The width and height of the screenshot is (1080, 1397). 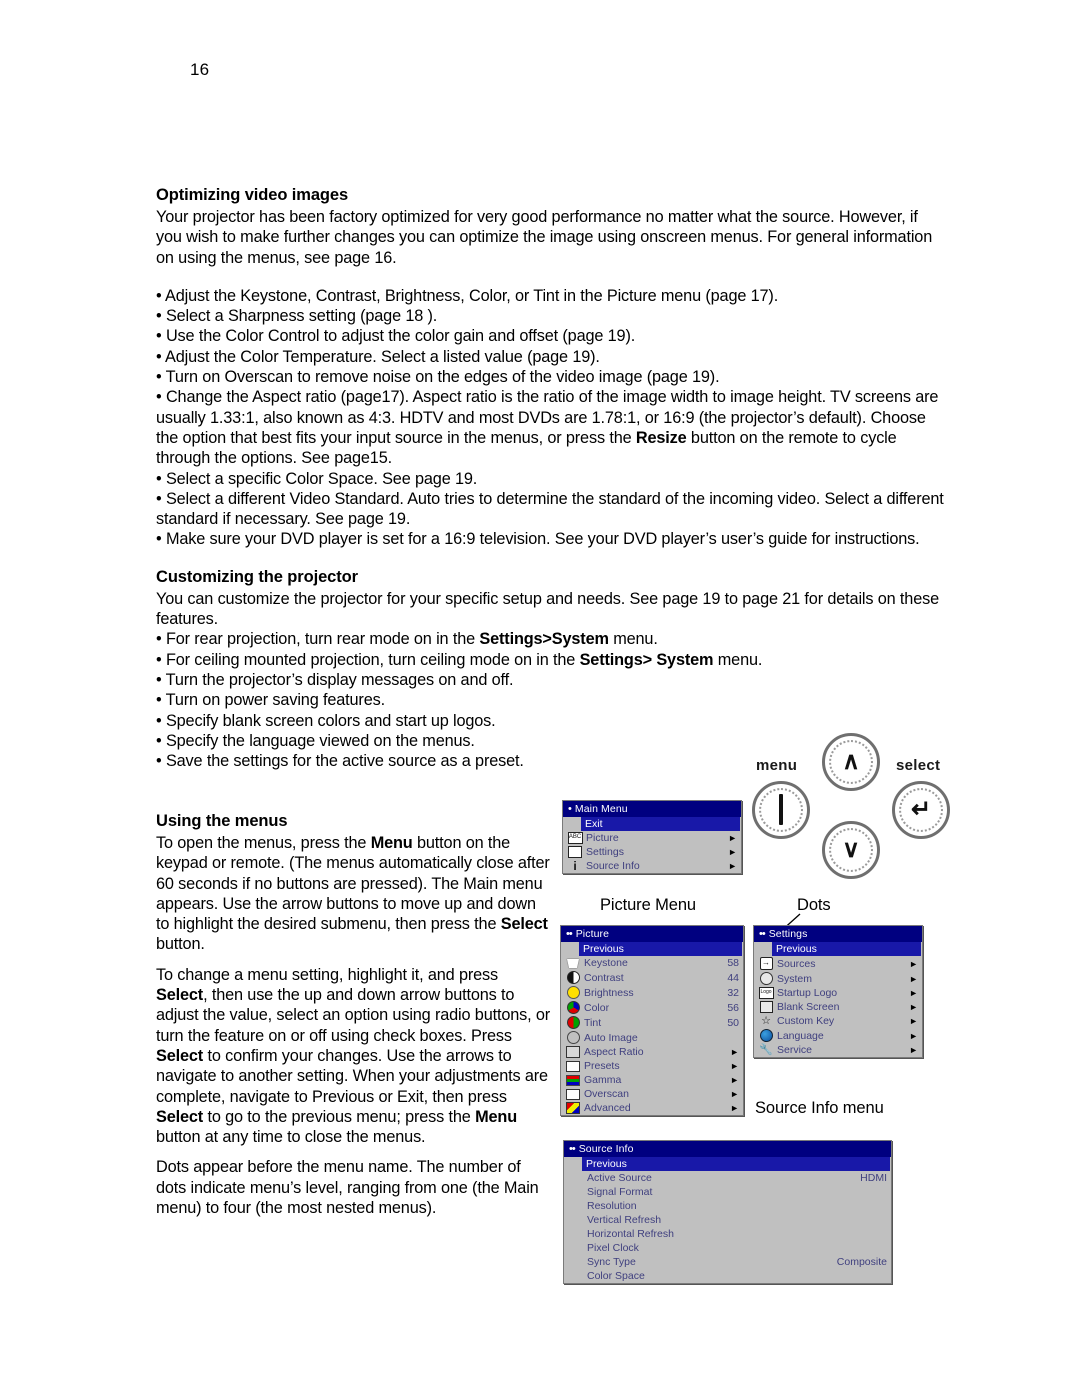 I want to click on osd-title-bar: •• Picture, so click(x=652, y=934).